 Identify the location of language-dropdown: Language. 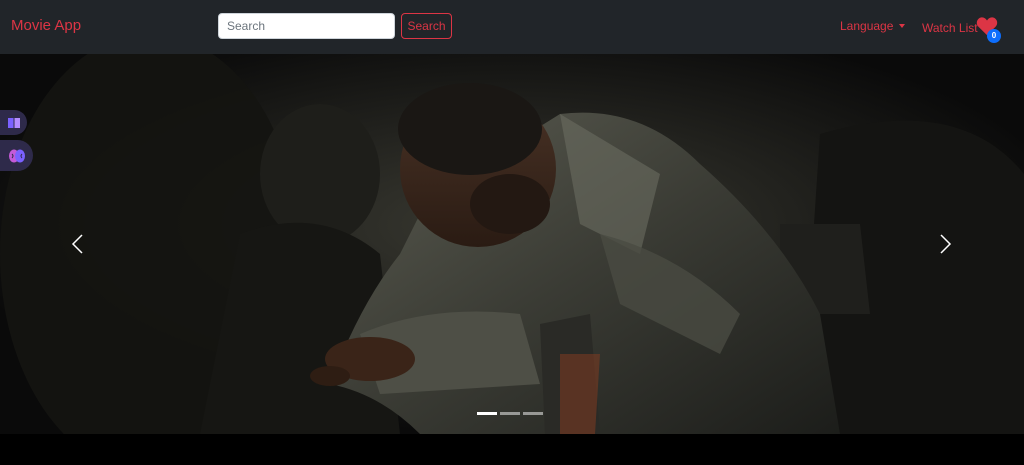
(873, 26).